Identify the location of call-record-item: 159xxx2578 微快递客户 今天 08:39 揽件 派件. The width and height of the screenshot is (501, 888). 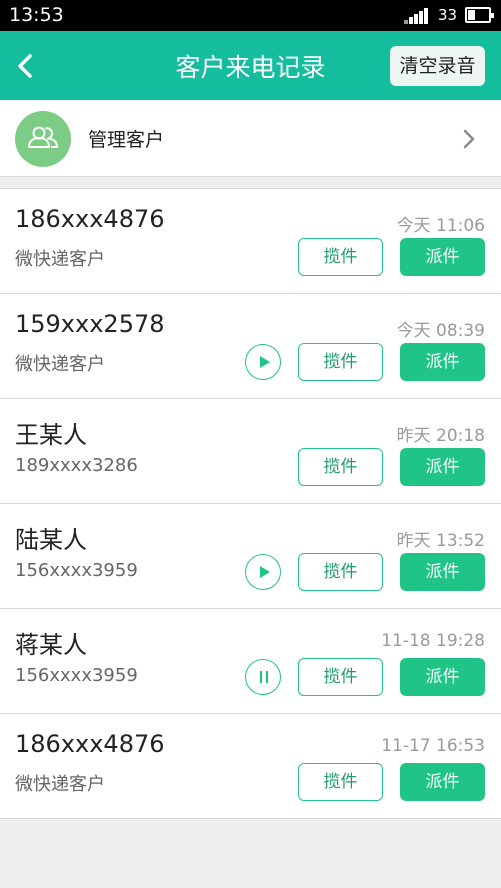
(250, 346).